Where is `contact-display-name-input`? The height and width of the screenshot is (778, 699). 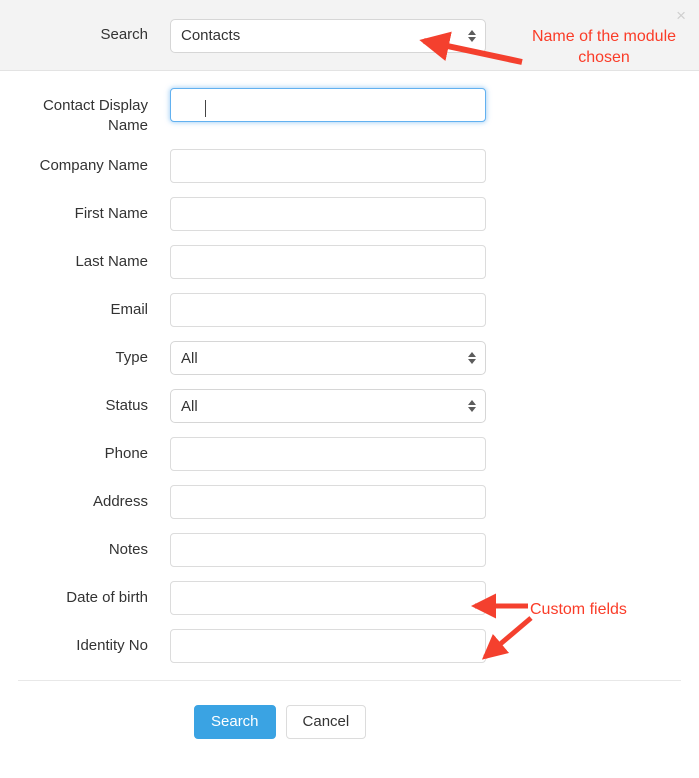 contact-display-name-input is located at coordinates (328, 105).